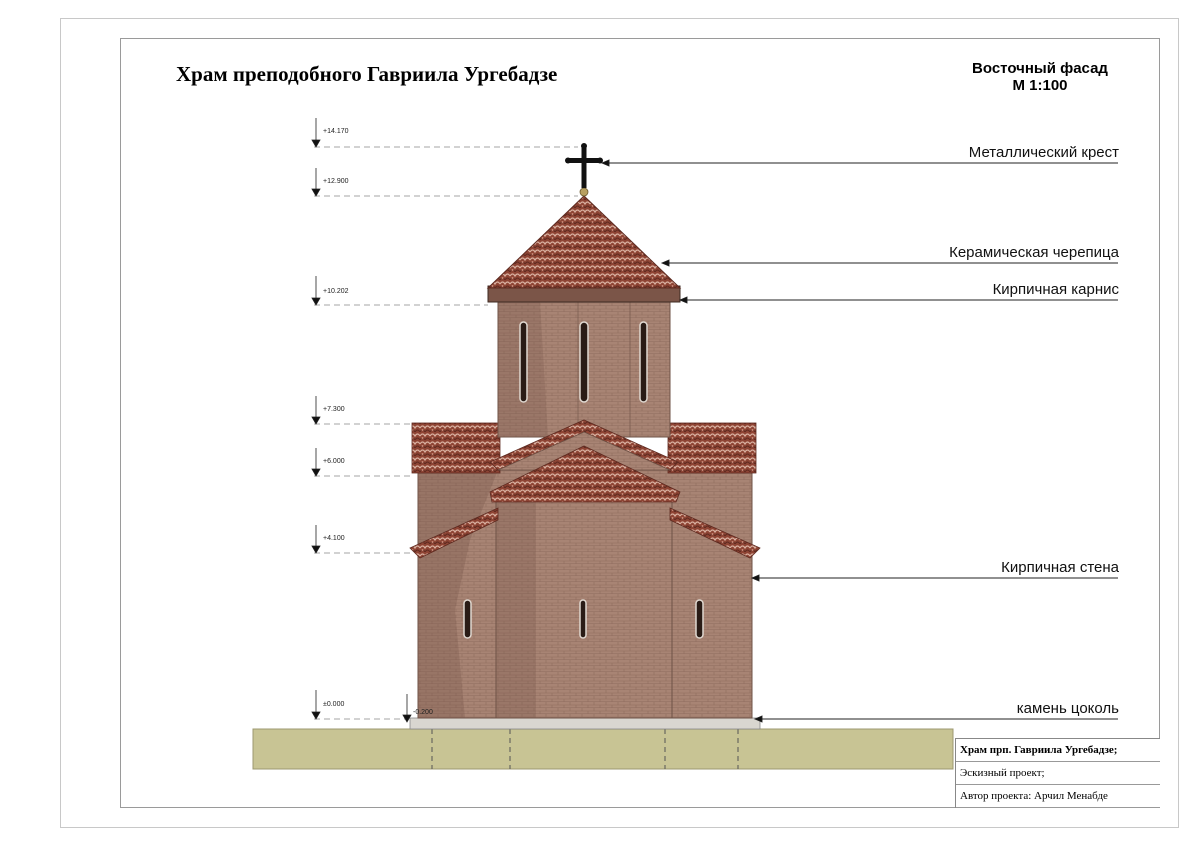 This screenshot has height=849, width=1200. I want to click on left-roof-block, so click(456, 448).